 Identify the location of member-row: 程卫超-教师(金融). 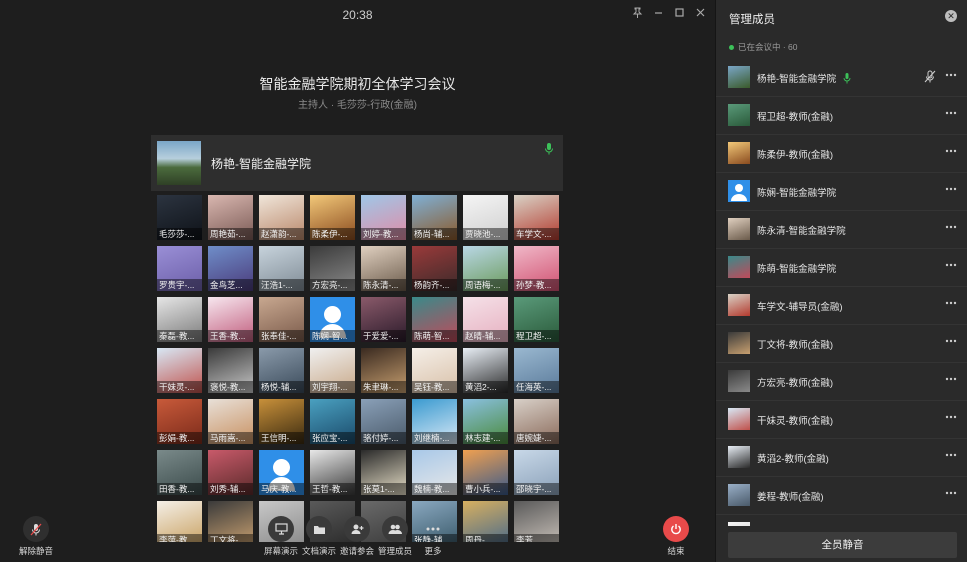
(841, 115).